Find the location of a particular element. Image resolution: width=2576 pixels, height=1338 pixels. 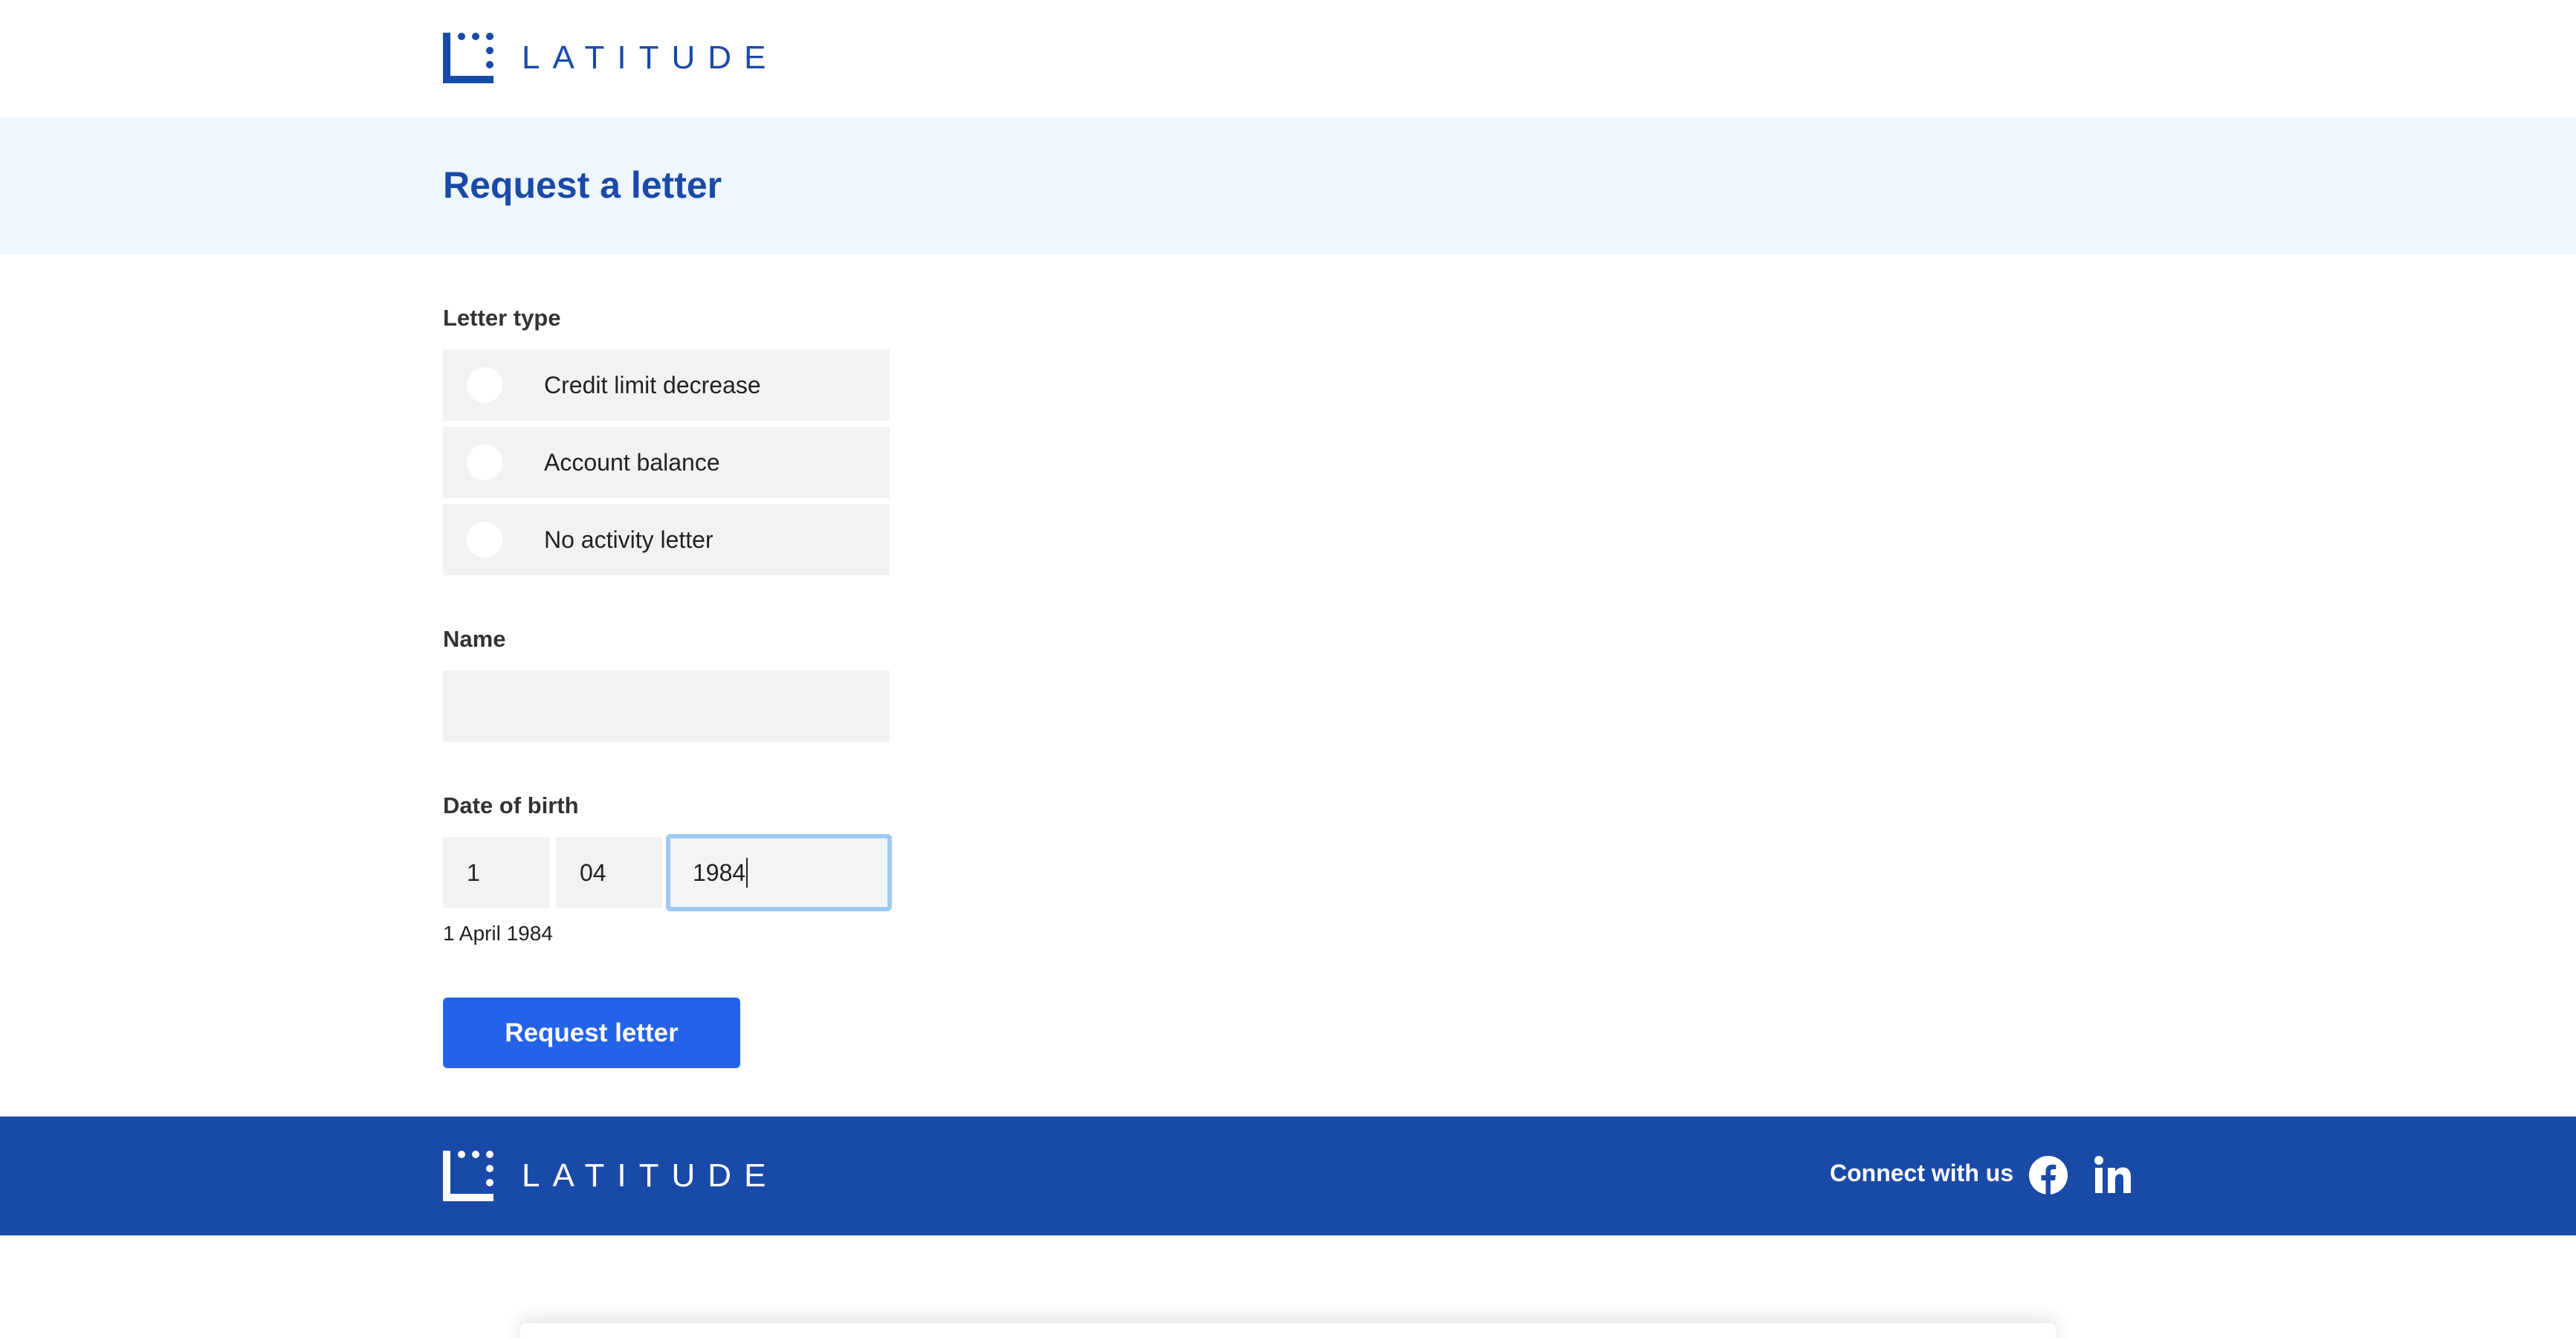

radio-option-credit-limit-decrease: Credit limit decrease is located at coordinates (666, 385).